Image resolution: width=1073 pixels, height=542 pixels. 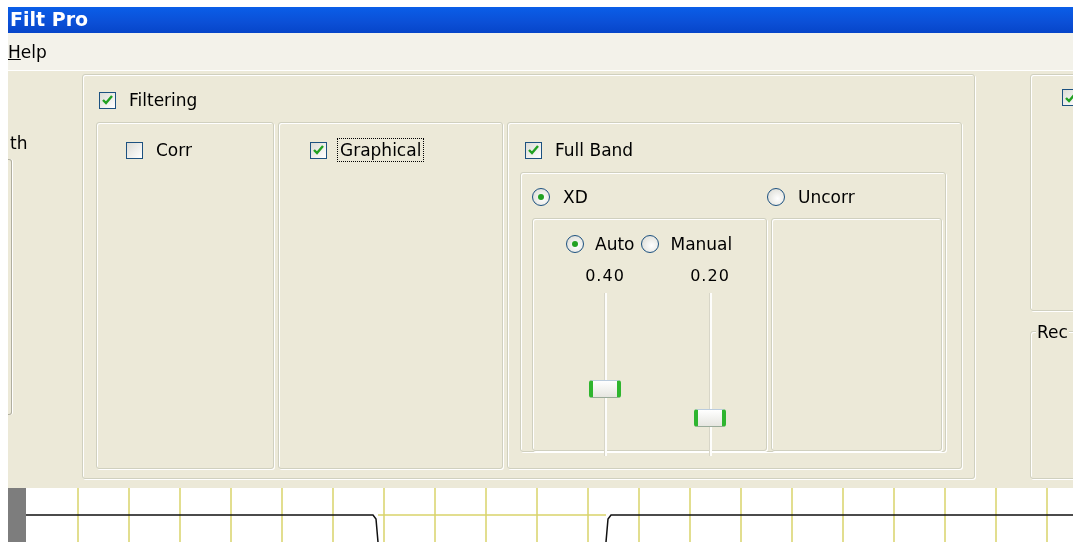 I want to click on radio-label: Uncorr, so click(x=826, y=197).